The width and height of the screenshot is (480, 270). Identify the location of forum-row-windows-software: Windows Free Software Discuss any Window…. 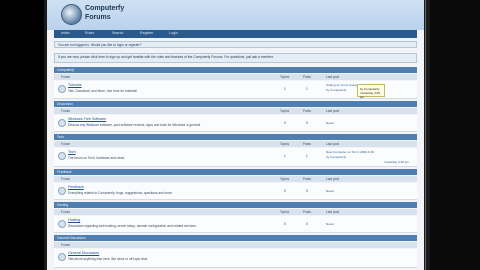
(235, 123).